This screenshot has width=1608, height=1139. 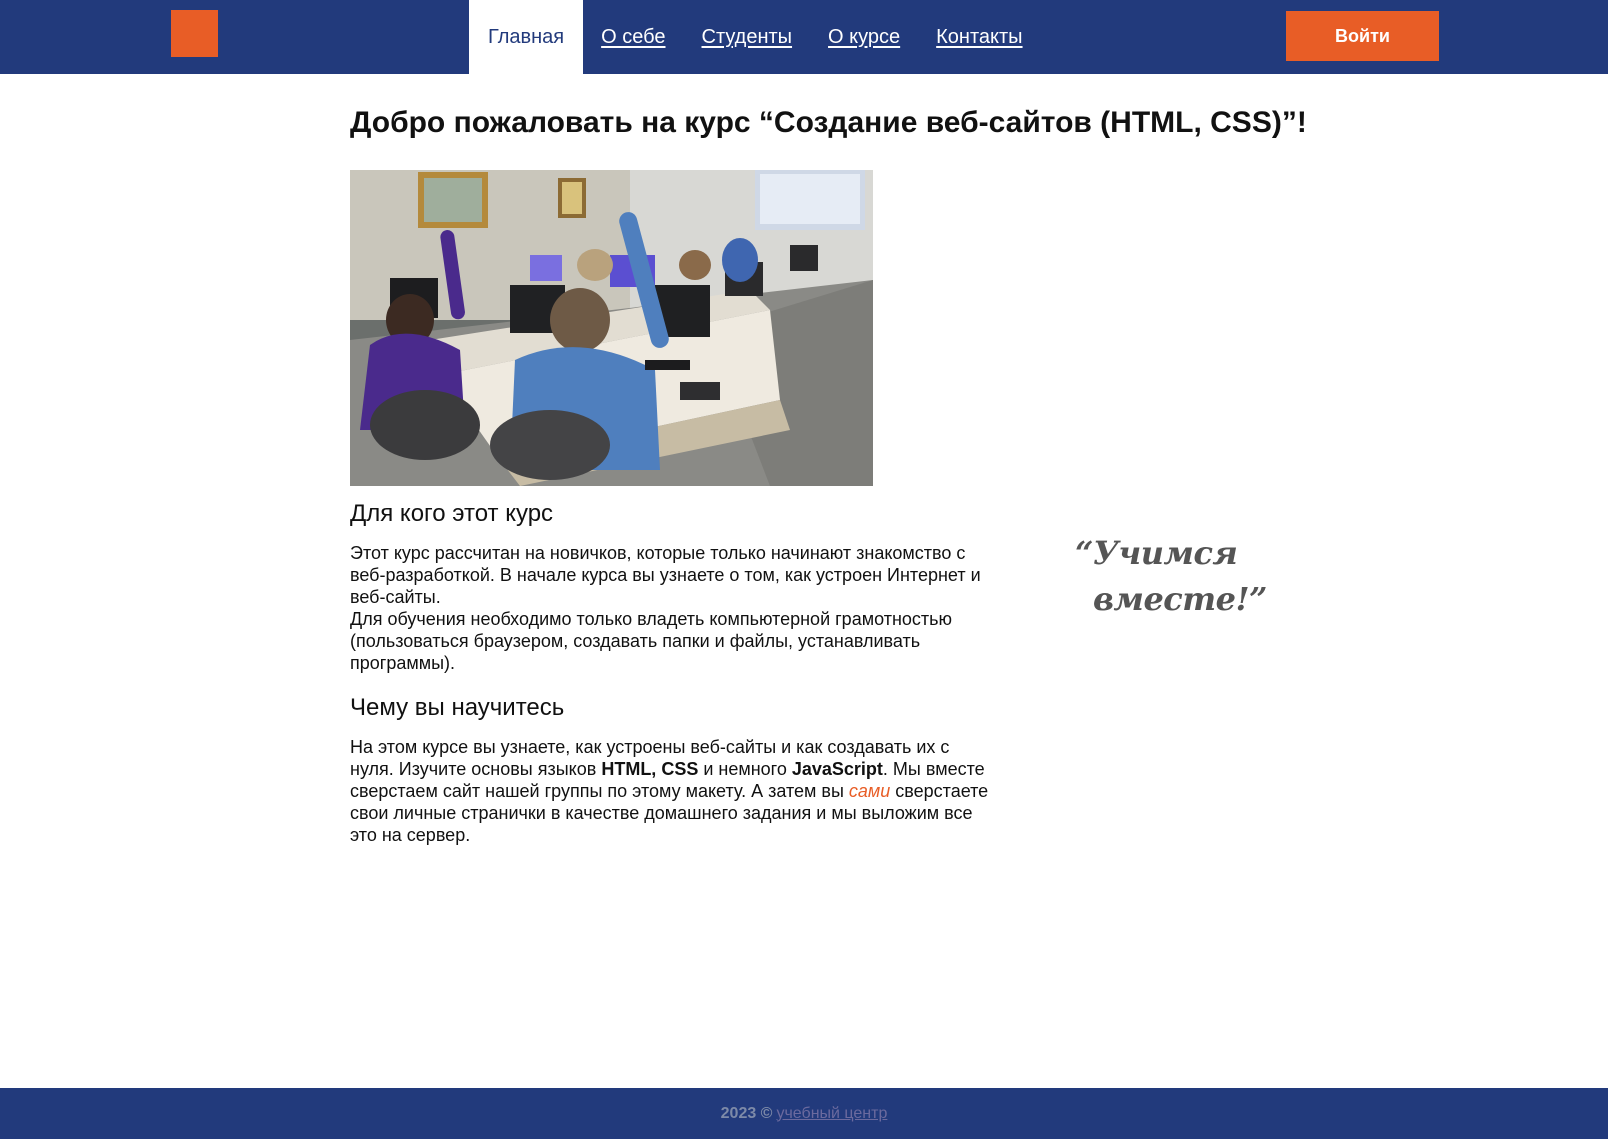 I want to click on login-button: Войти, so click(x=1362, y=36).